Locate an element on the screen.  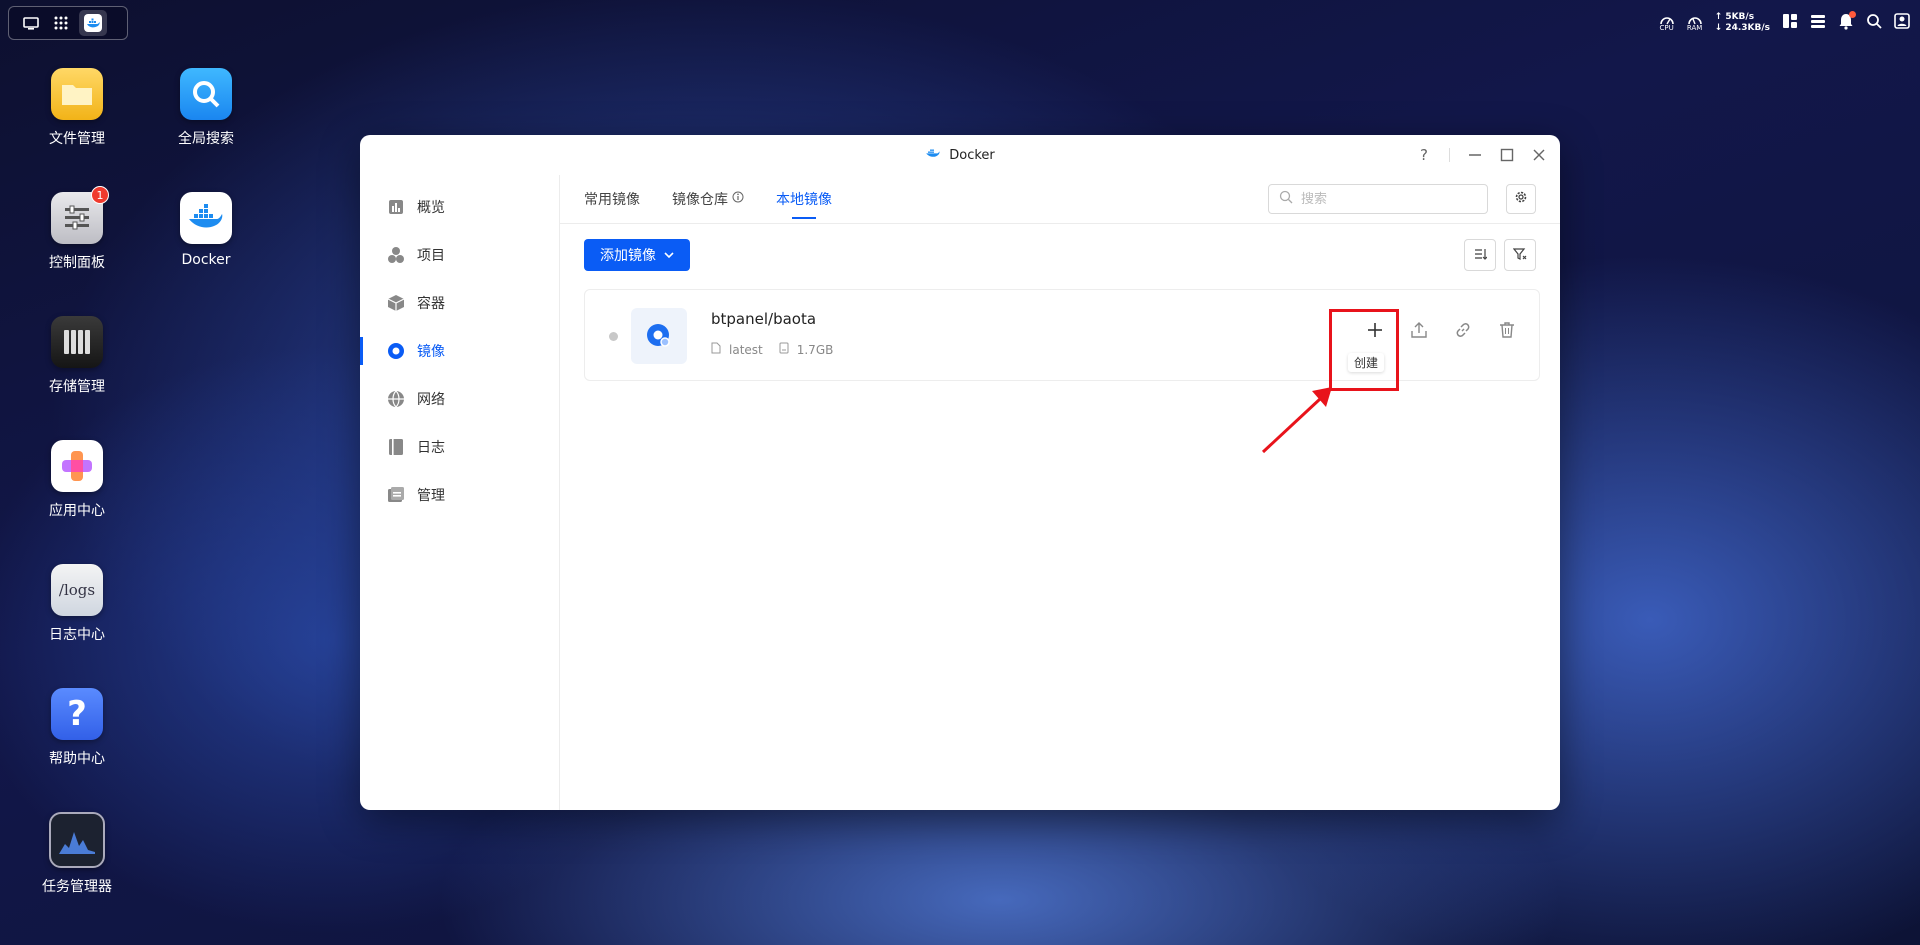
window-titlebar: Docker ? is located at coordinates (960, 155).